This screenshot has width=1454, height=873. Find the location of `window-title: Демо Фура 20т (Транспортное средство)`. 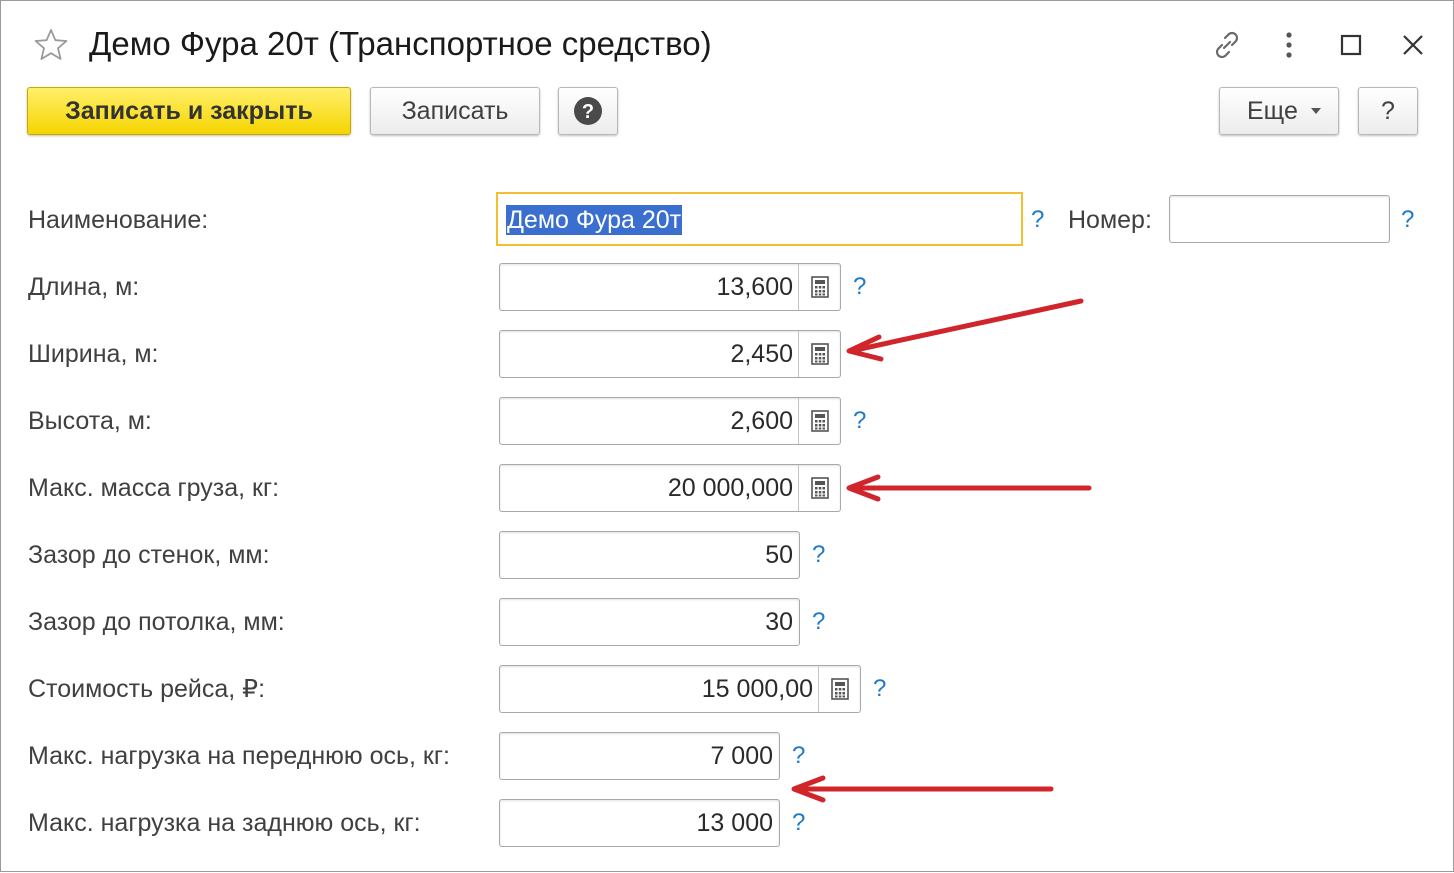

window-title: Демо Фура 20т (Транспортное средство) is located at coordinates (400, 43).